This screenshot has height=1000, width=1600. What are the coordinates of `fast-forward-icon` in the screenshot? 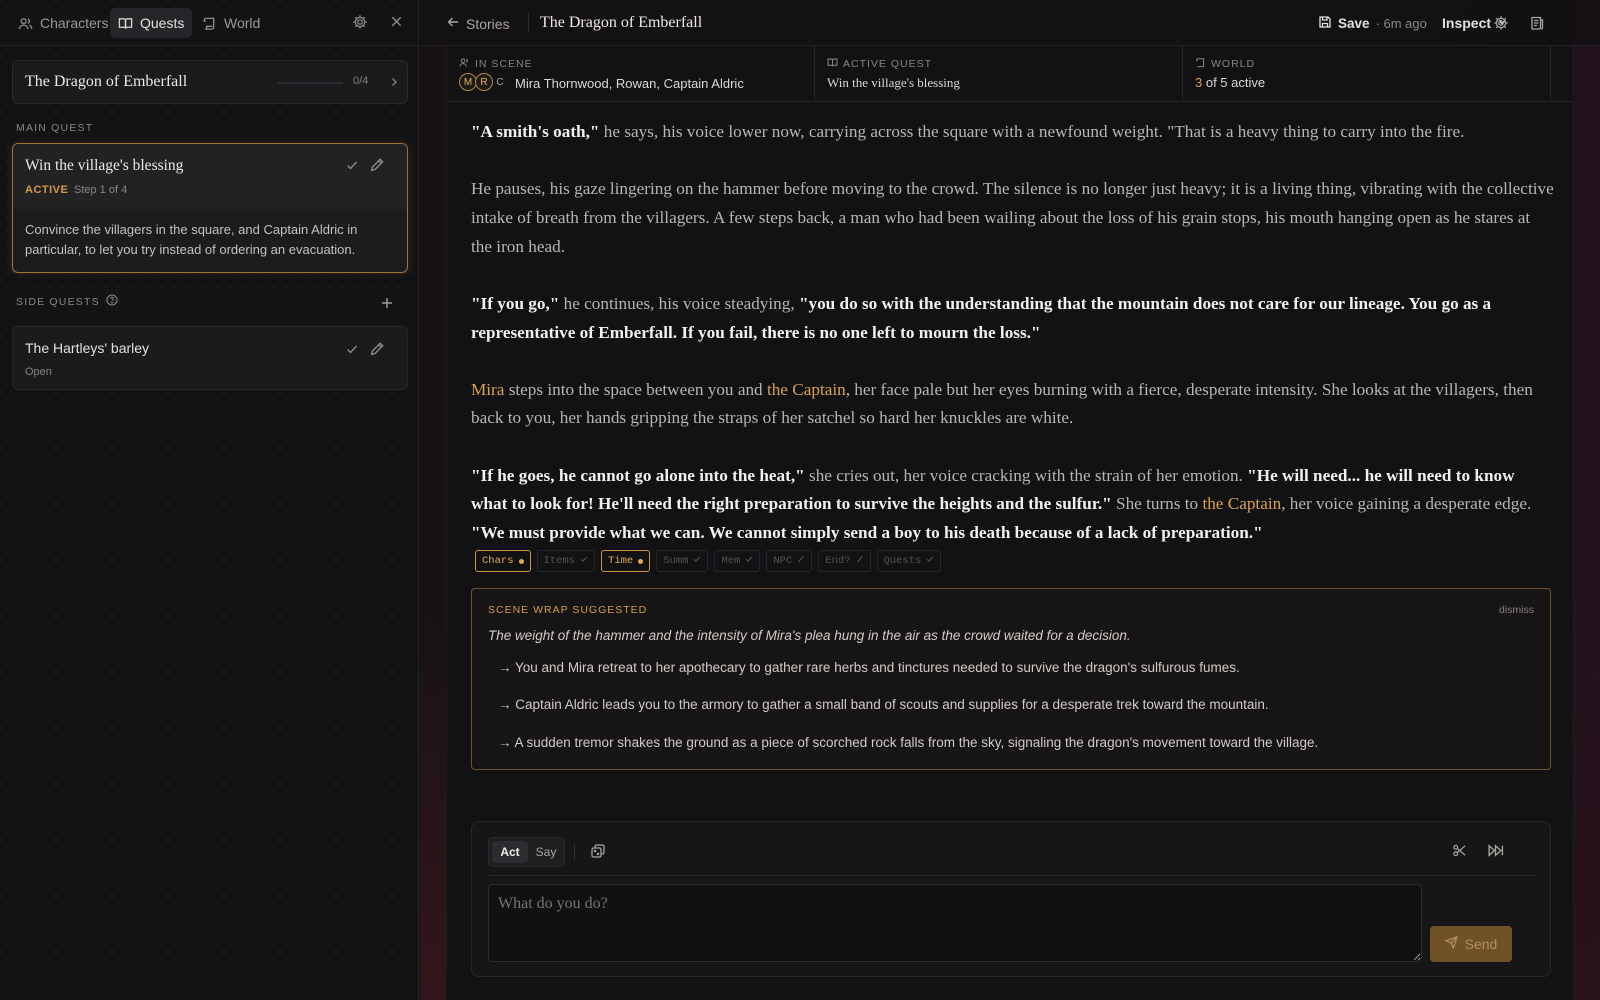 It's located at (1495, 852).